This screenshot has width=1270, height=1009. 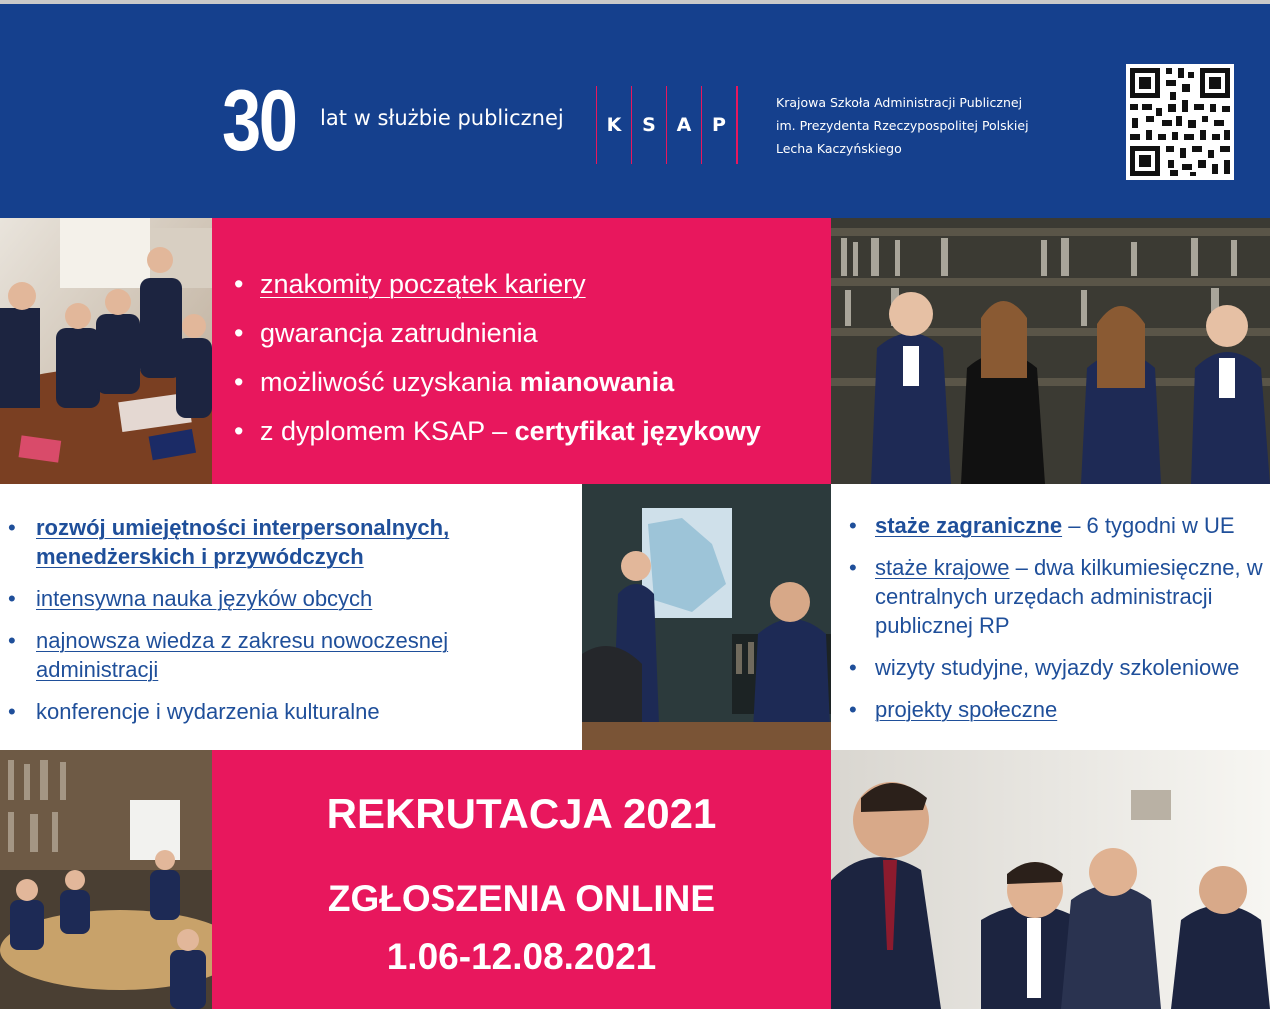 I want to click on benefit-item-career: • znakomity początek kariery, so click(x=497, y=284).